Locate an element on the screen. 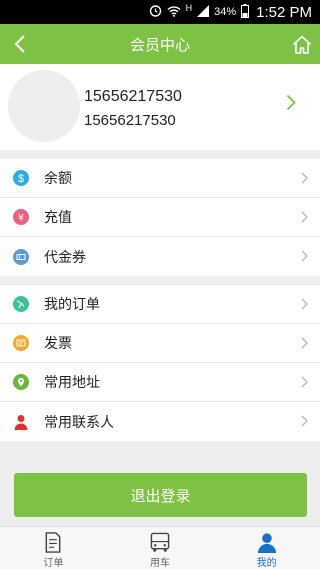 The image size is (320, 569). battery-icon is located at coordinates (245, 12).